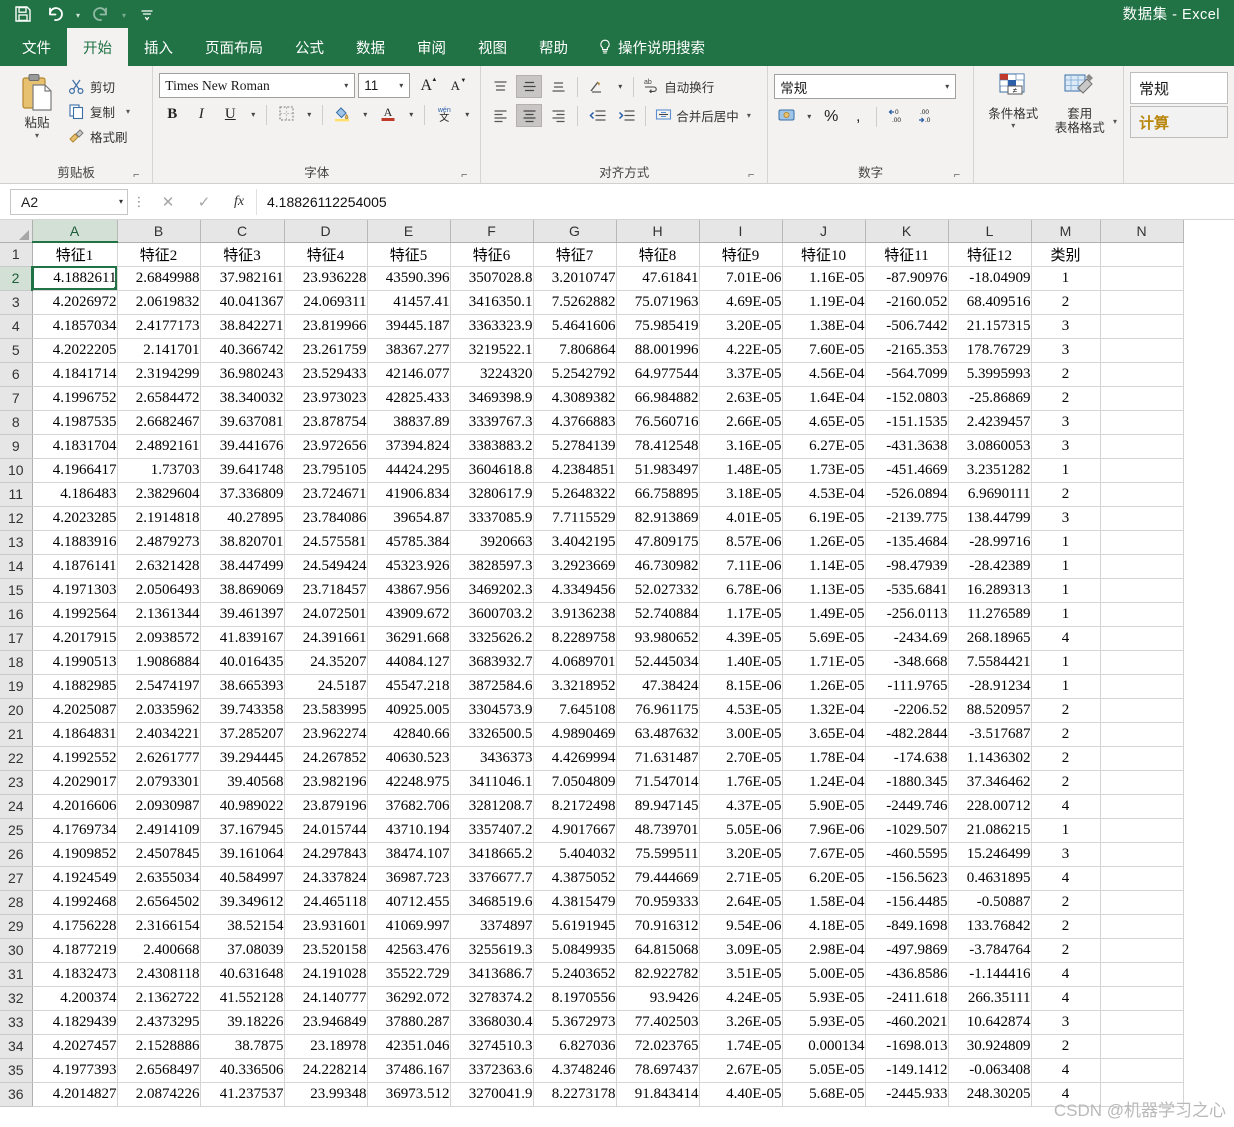 Image resolution: width=1234 pixels, height=1127 pixels. Describe the element at coordinates (75, 902) in the screenshot. I see `cell-A28: 4.1992468` at that location.